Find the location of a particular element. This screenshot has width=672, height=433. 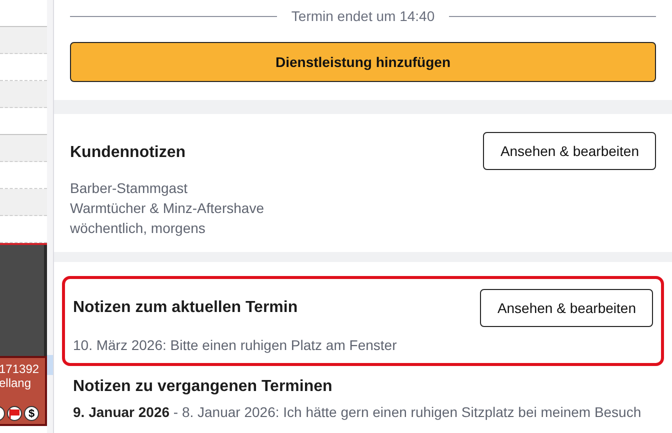

note-line: wöchentlich, morgens is located at coordinates (138, 228).